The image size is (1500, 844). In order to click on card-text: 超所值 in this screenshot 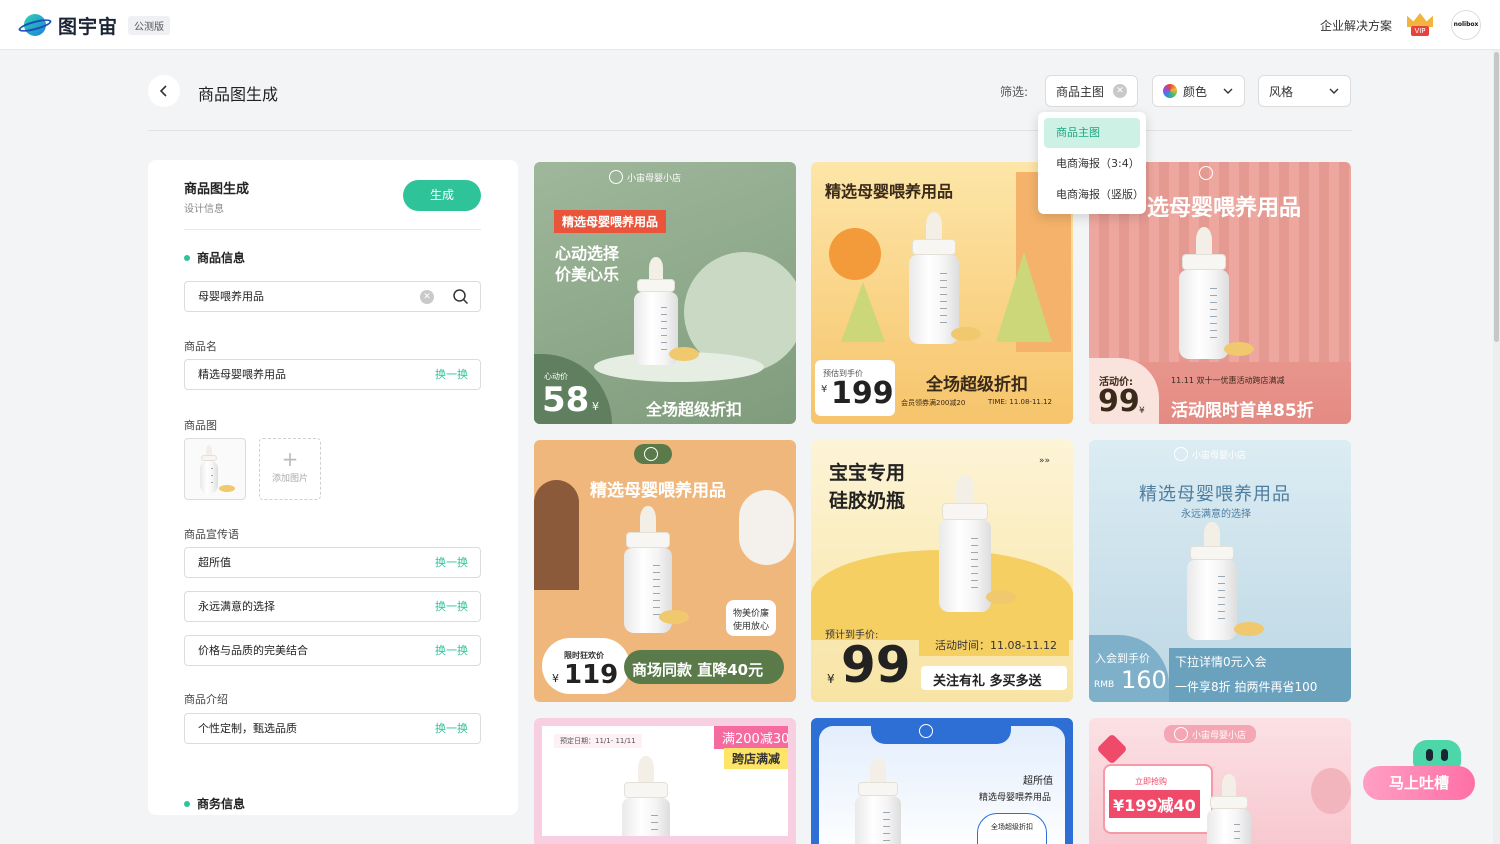, I will do `click(1038, 781)`.